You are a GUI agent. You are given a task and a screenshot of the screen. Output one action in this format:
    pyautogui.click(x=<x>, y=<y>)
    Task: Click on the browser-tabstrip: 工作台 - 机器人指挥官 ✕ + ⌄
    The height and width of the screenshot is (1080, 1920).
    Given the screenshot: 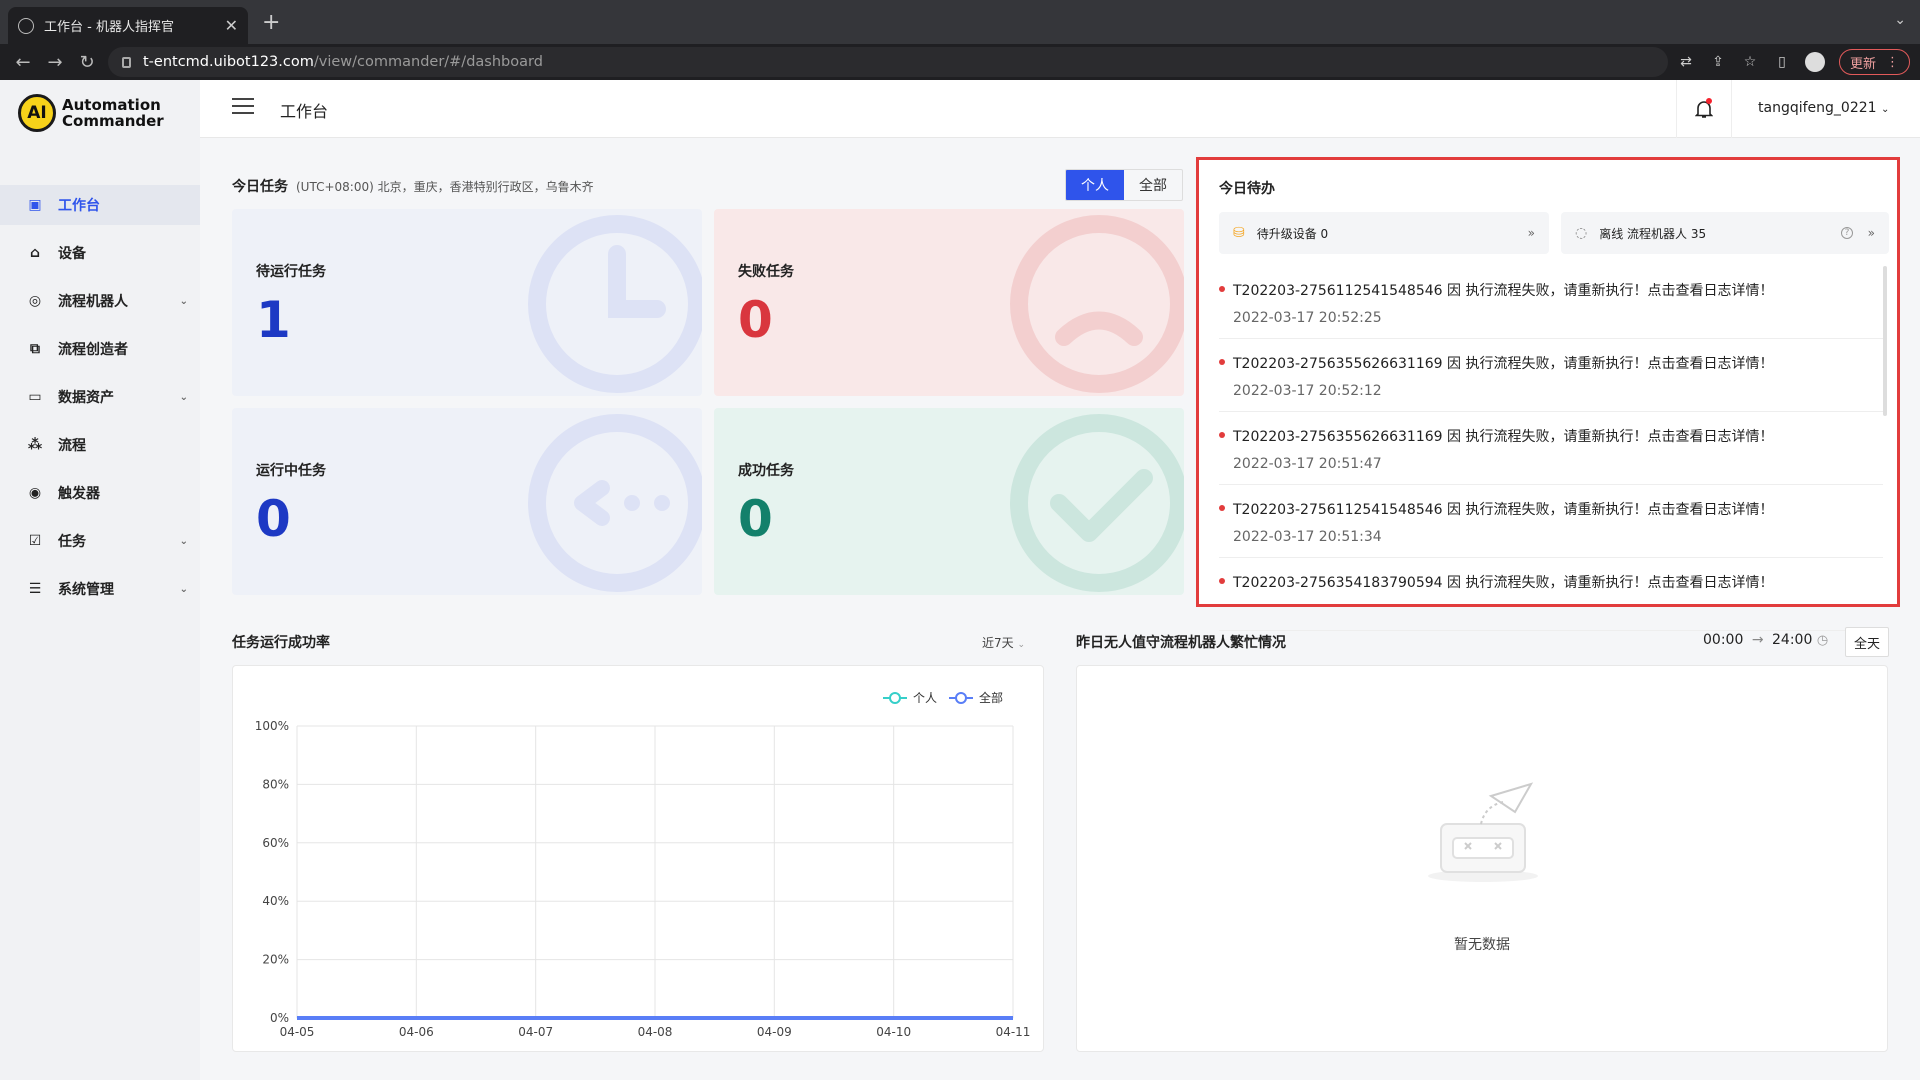 What is the action you would take?
    pyautogui.click(x=960, y=22)
    